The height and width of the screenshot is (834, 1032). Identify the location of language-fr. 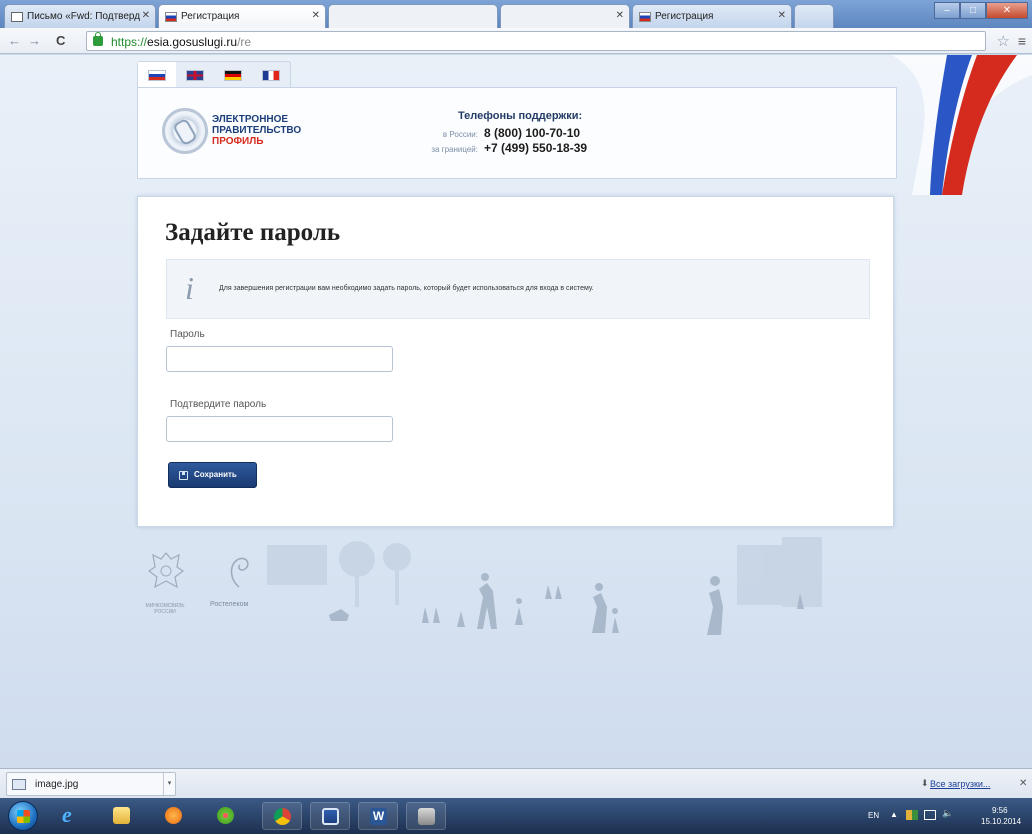
(271, 75).